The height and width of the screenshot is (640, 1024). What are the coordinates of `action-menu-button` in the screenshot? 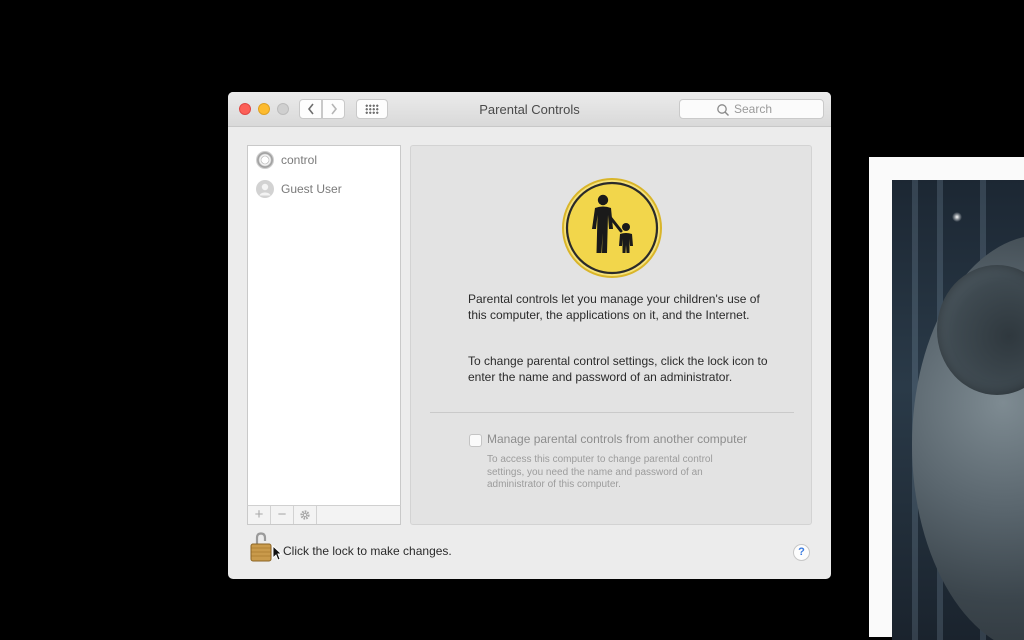 It's located at (305, 515).